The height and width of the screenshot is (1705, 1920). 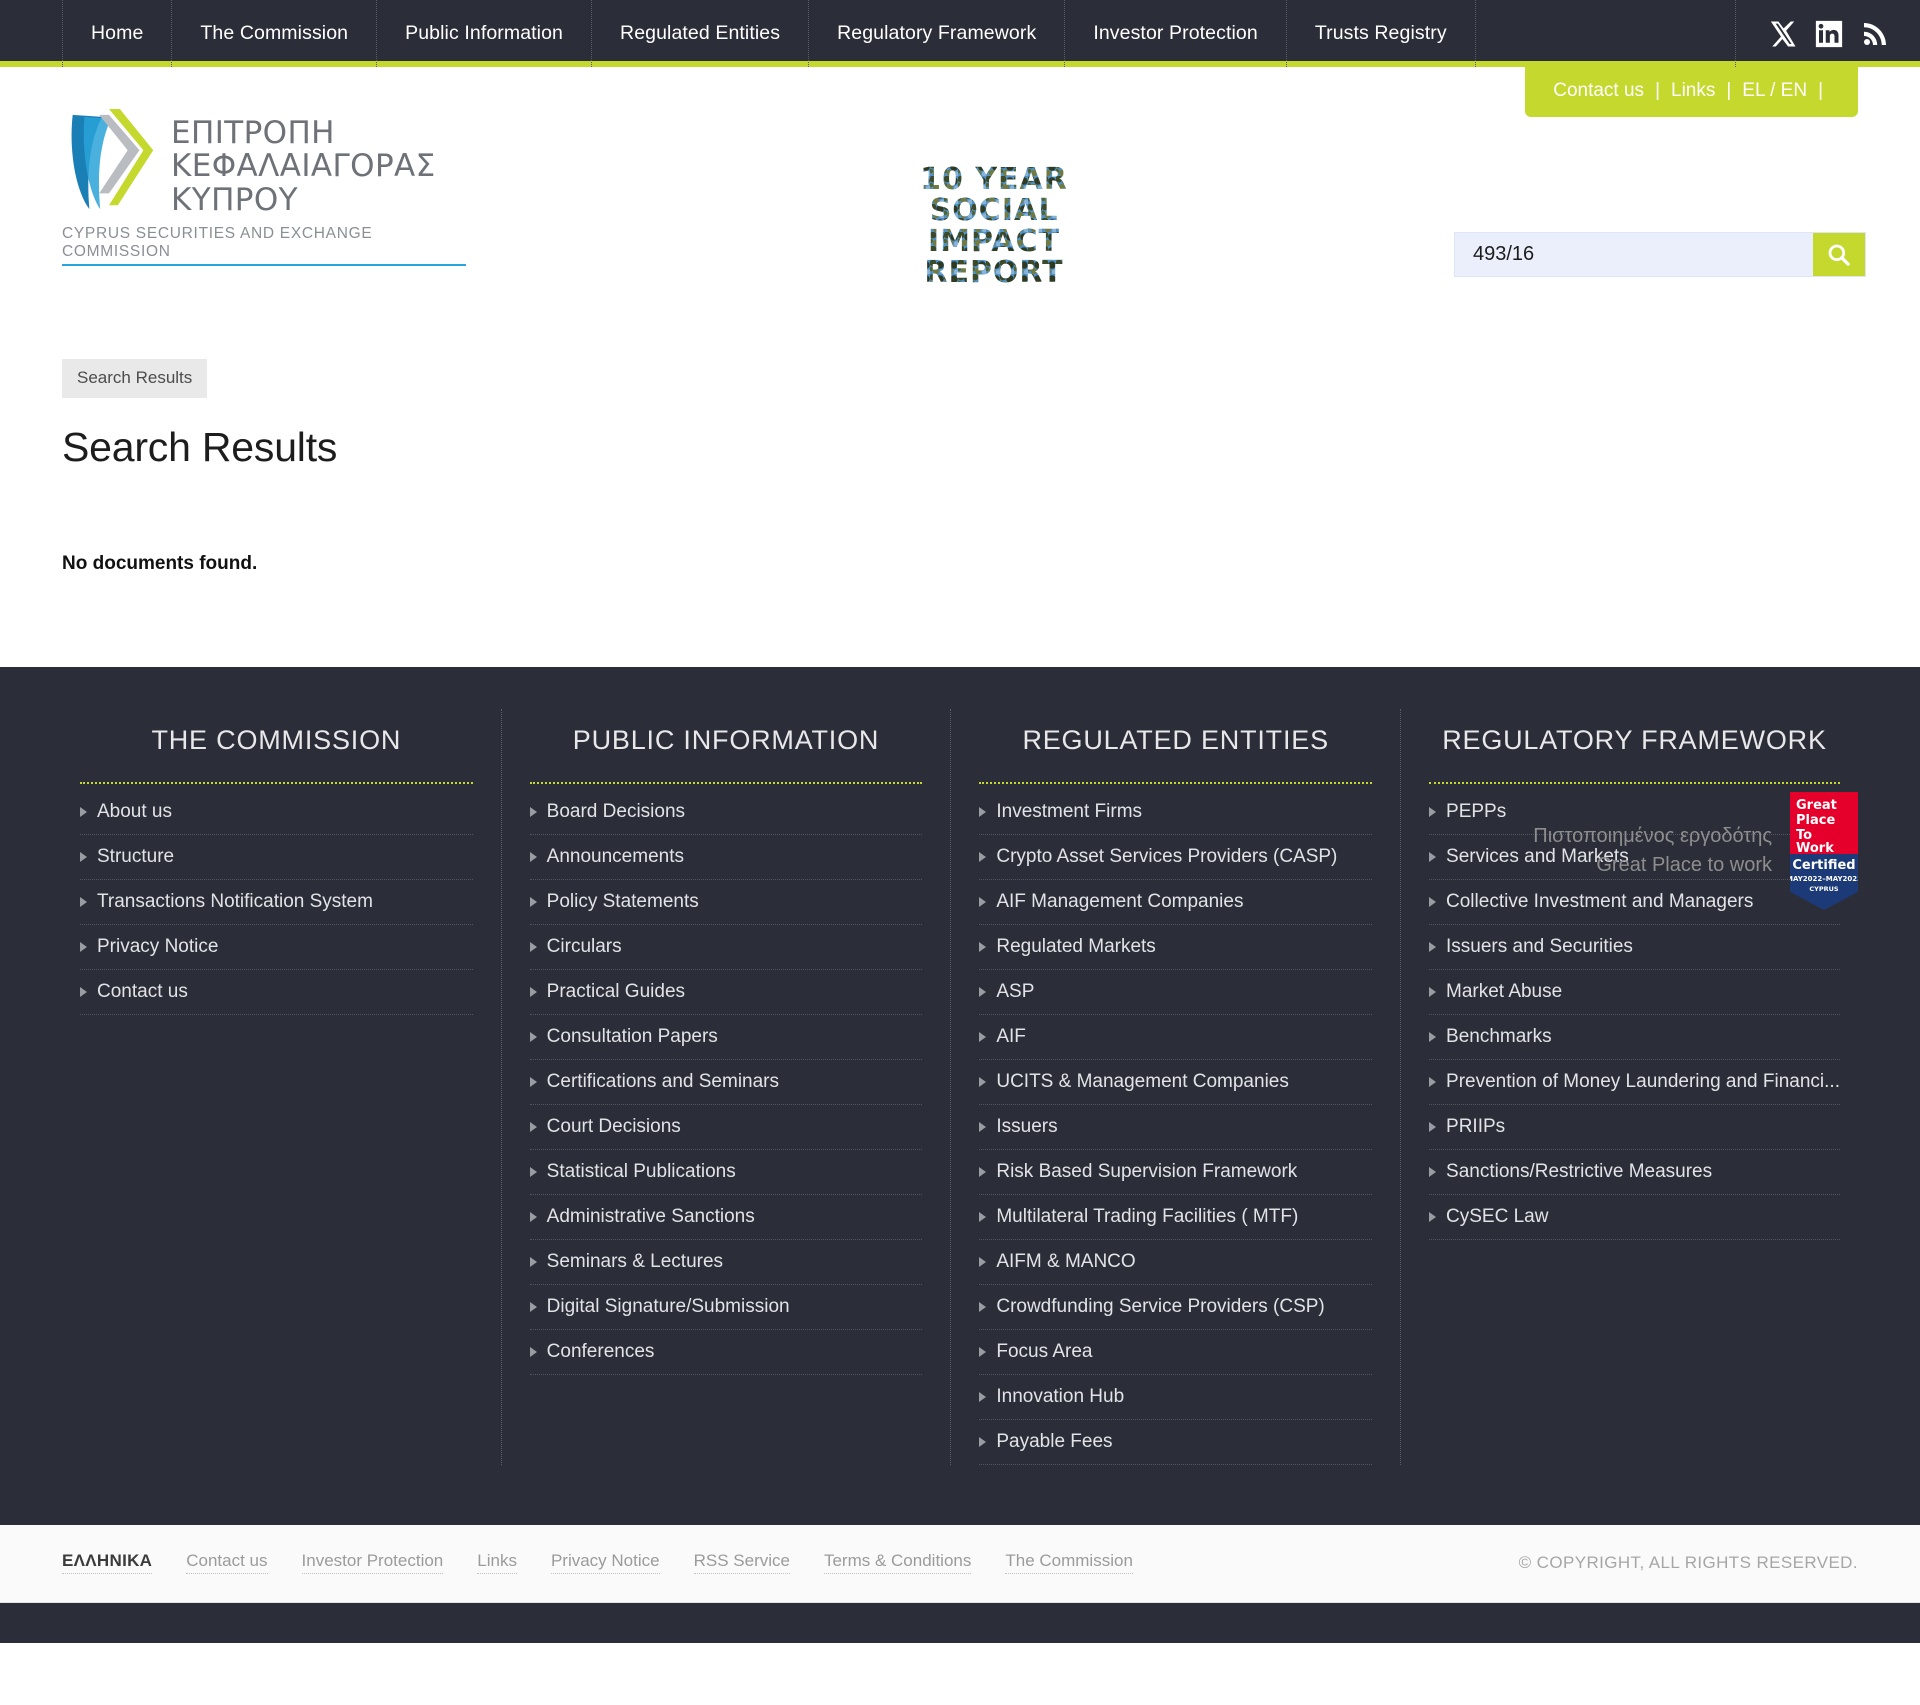 I want to click on breadcrumb: Search Results, so click(x=135, y=378).